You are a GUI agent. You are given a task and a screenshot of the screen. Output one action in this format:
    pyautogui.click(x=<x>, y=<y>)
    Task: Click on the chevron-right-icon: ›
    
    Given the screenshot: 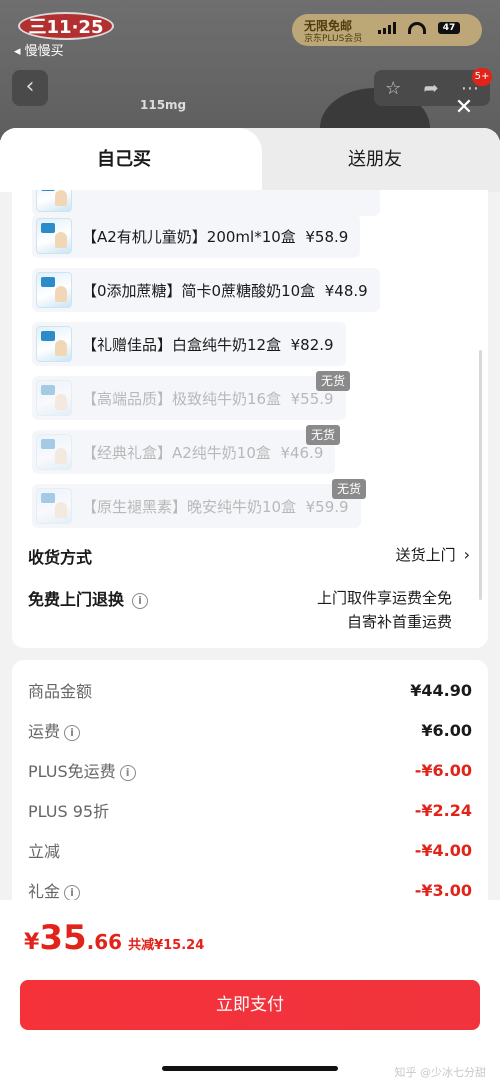 What is the action you would take?
    pyautogui.click(x=466, y=554)
    